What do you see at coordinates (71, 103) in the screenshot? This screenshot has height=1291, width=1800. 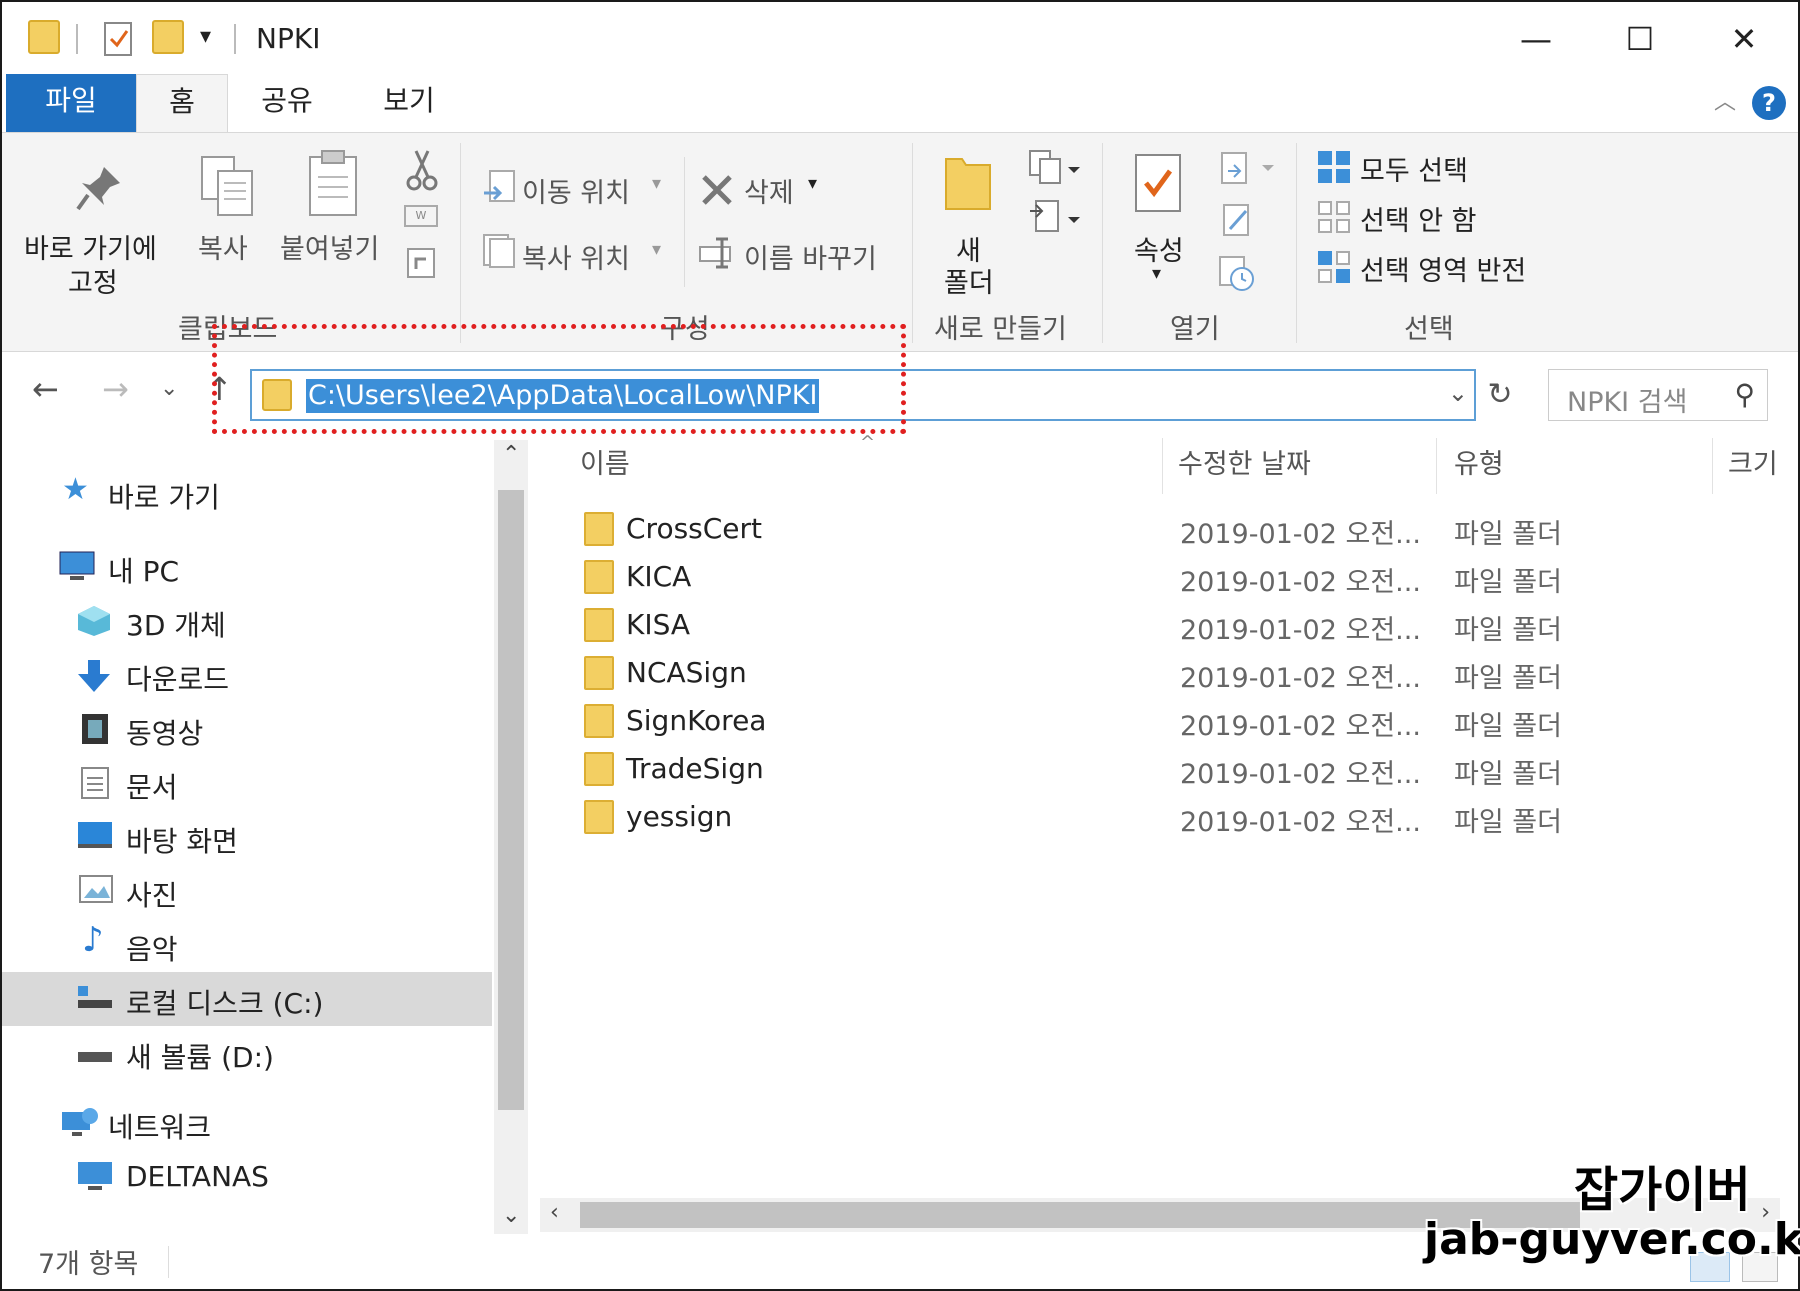 I see `tab-file: 파일` at bounding box center [71, 103].